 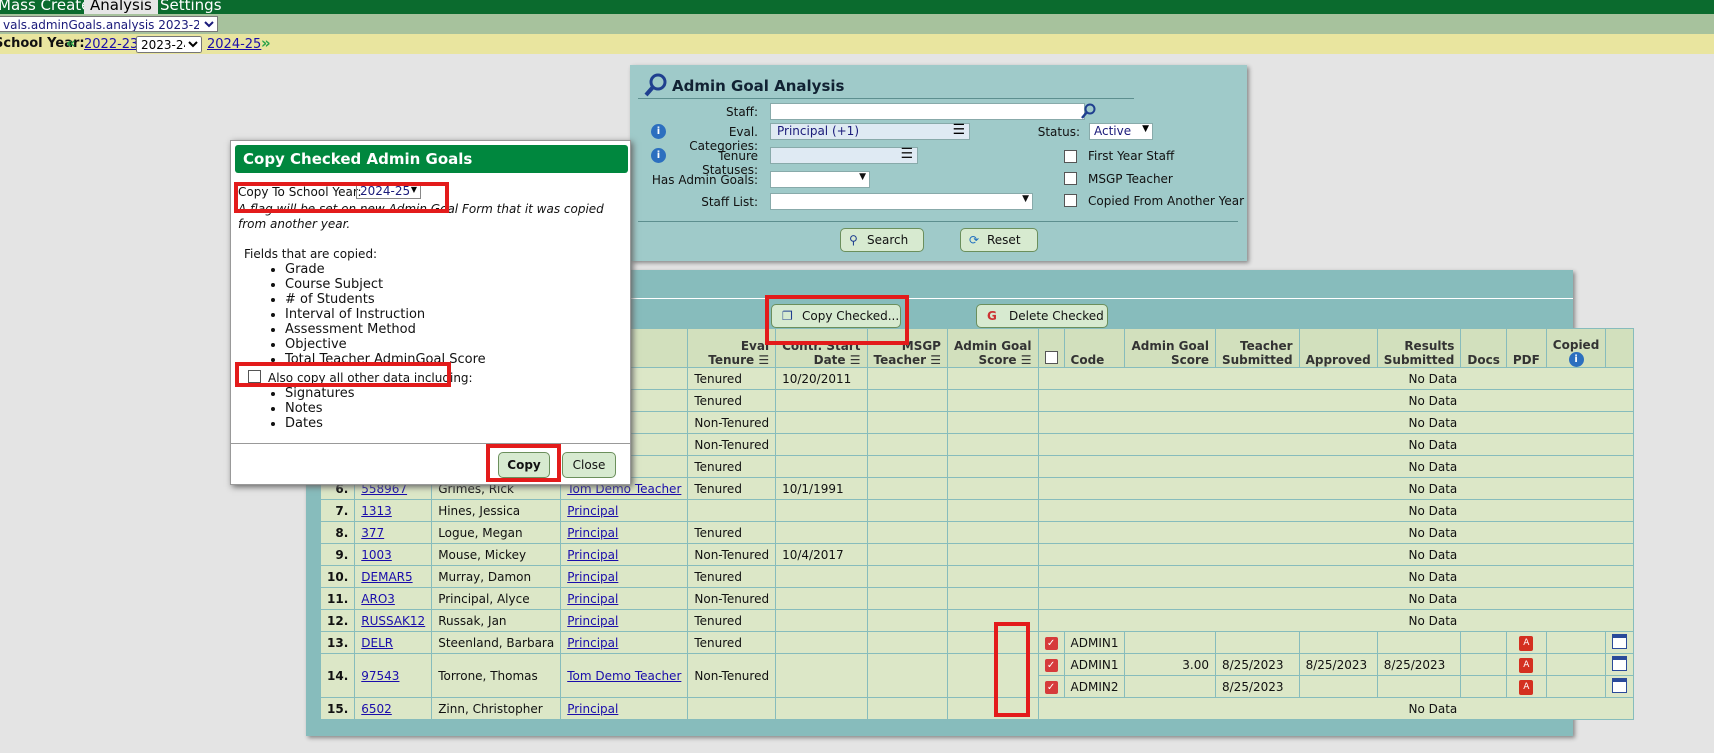 I want to click on contr-start-header: Contr. Start Date ☰, so click(x=821, y=348).